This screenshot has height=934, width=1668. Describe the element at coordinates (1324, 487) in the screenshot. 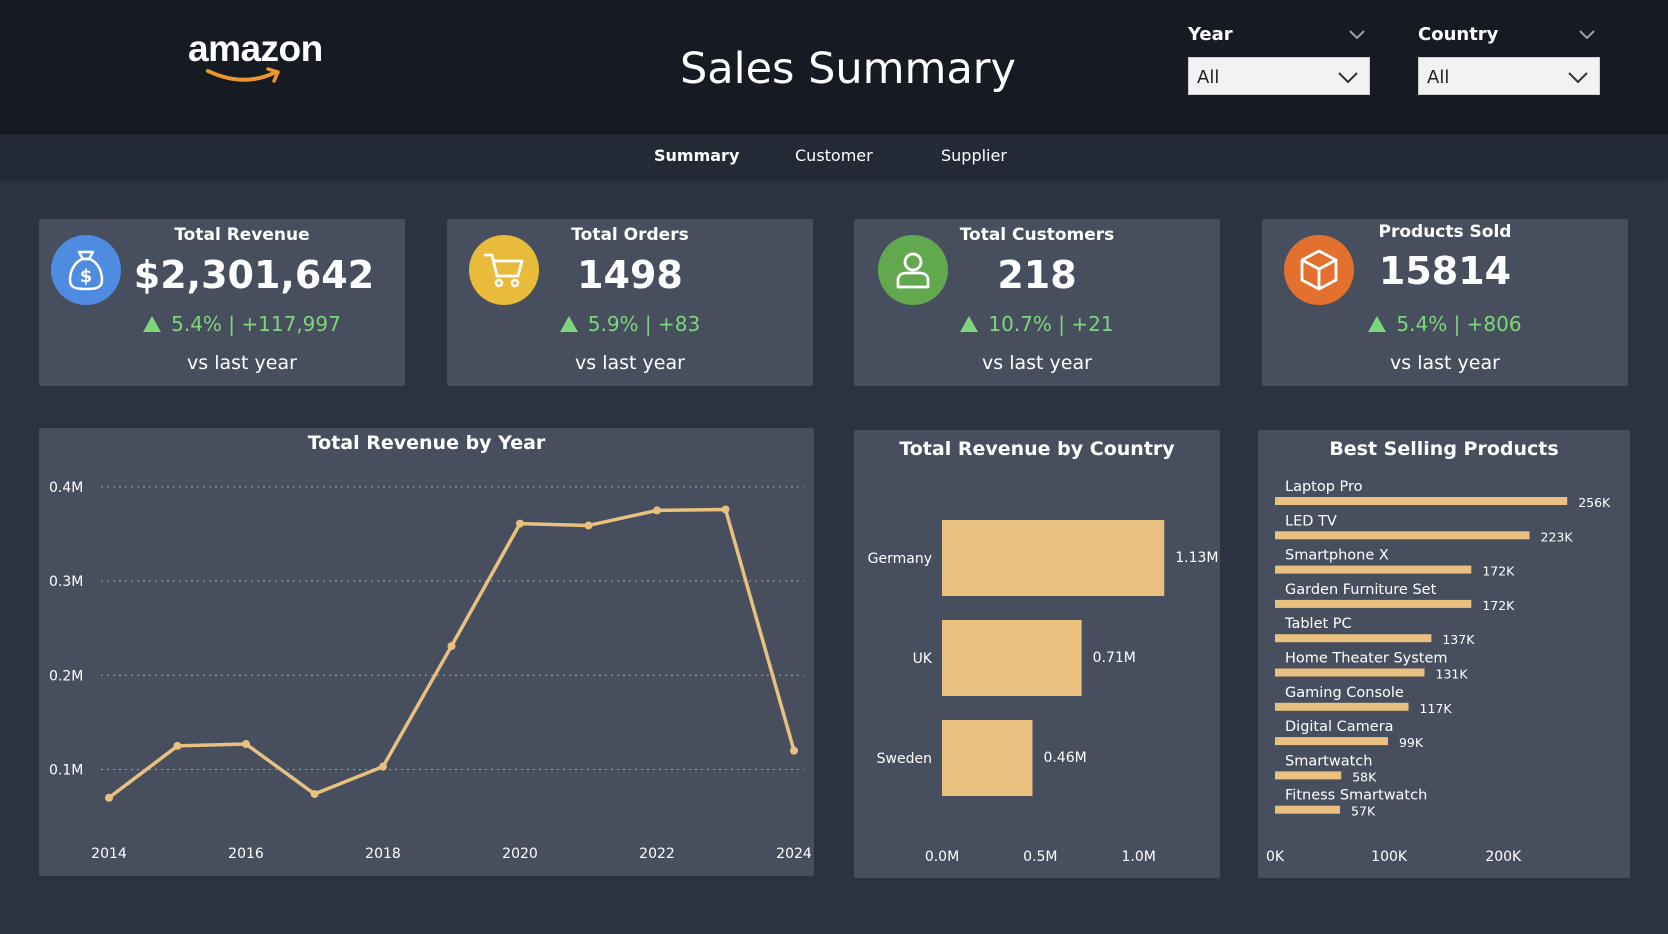

I see `category-label: Laptop Pro` at that location.